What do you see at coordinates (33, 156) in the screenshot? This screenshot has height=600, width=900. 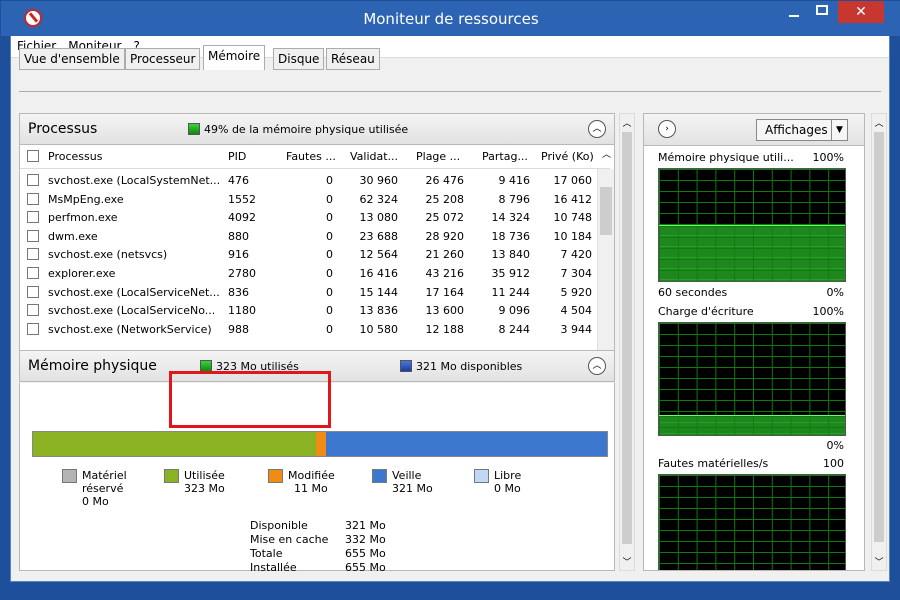 I see `select-all-checkbox` at bounding box center [33, 156].